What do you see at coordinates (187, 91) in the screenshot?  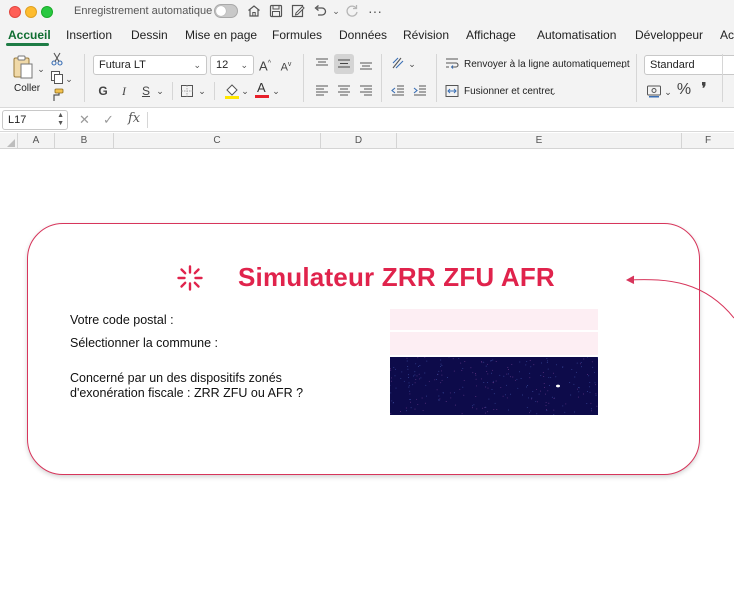 I see `borders-icon` at bounding box center [187, 91].